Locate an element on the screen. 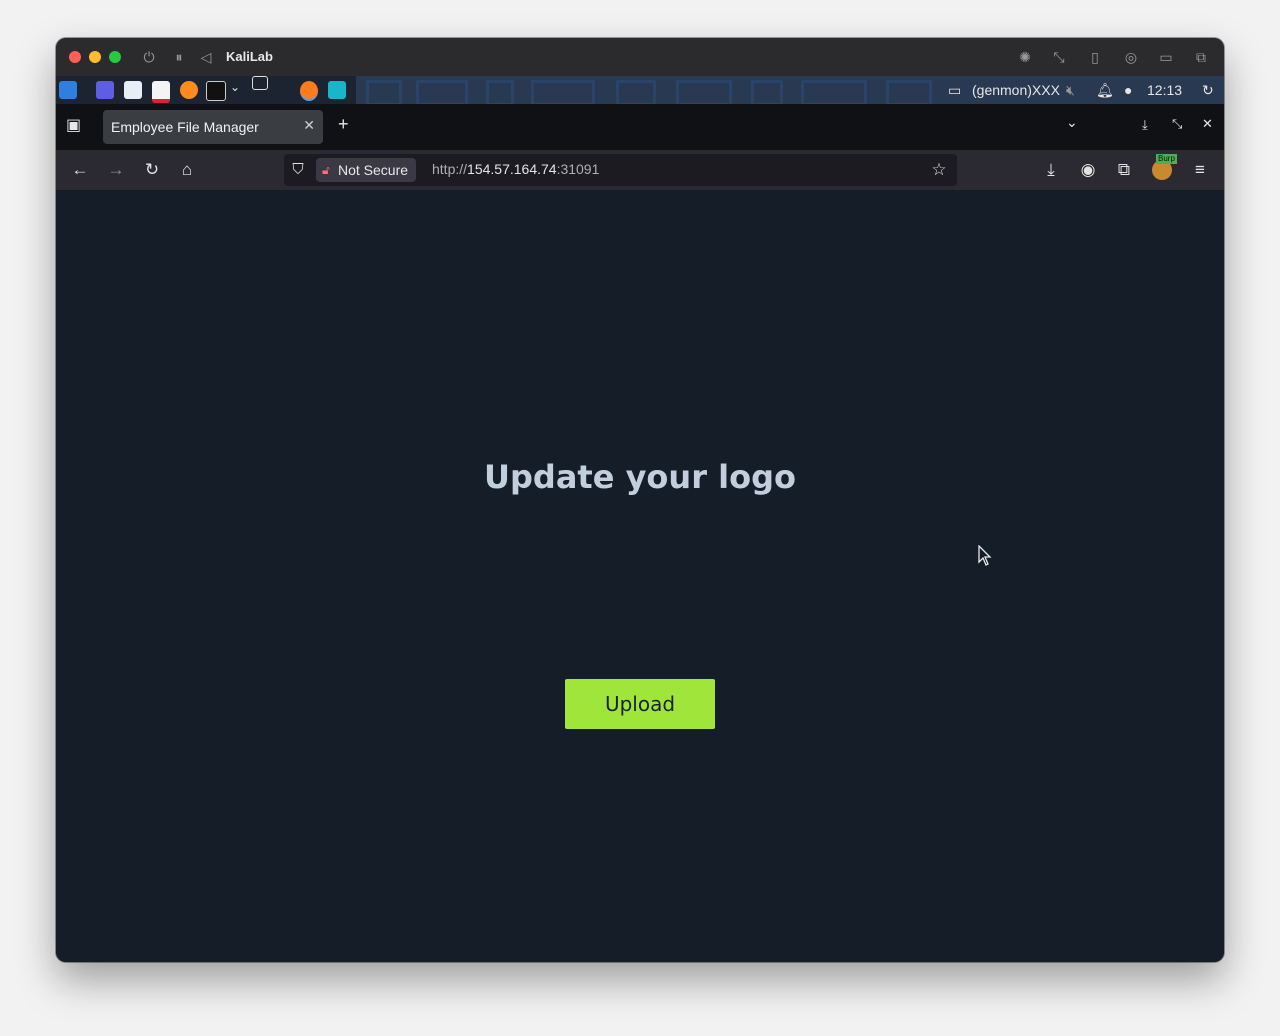 The height and width of the screenshot is (1036, 1280). bell-icon: 🔔︎ is located at coordinates (1105, 90).